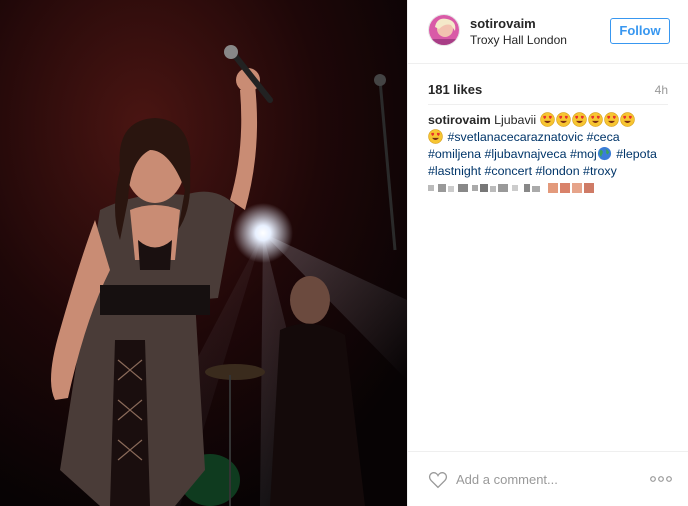 The image size is (688, 506). I want to click on hashtag-omiljena: #omiljena, so click(454, 154).